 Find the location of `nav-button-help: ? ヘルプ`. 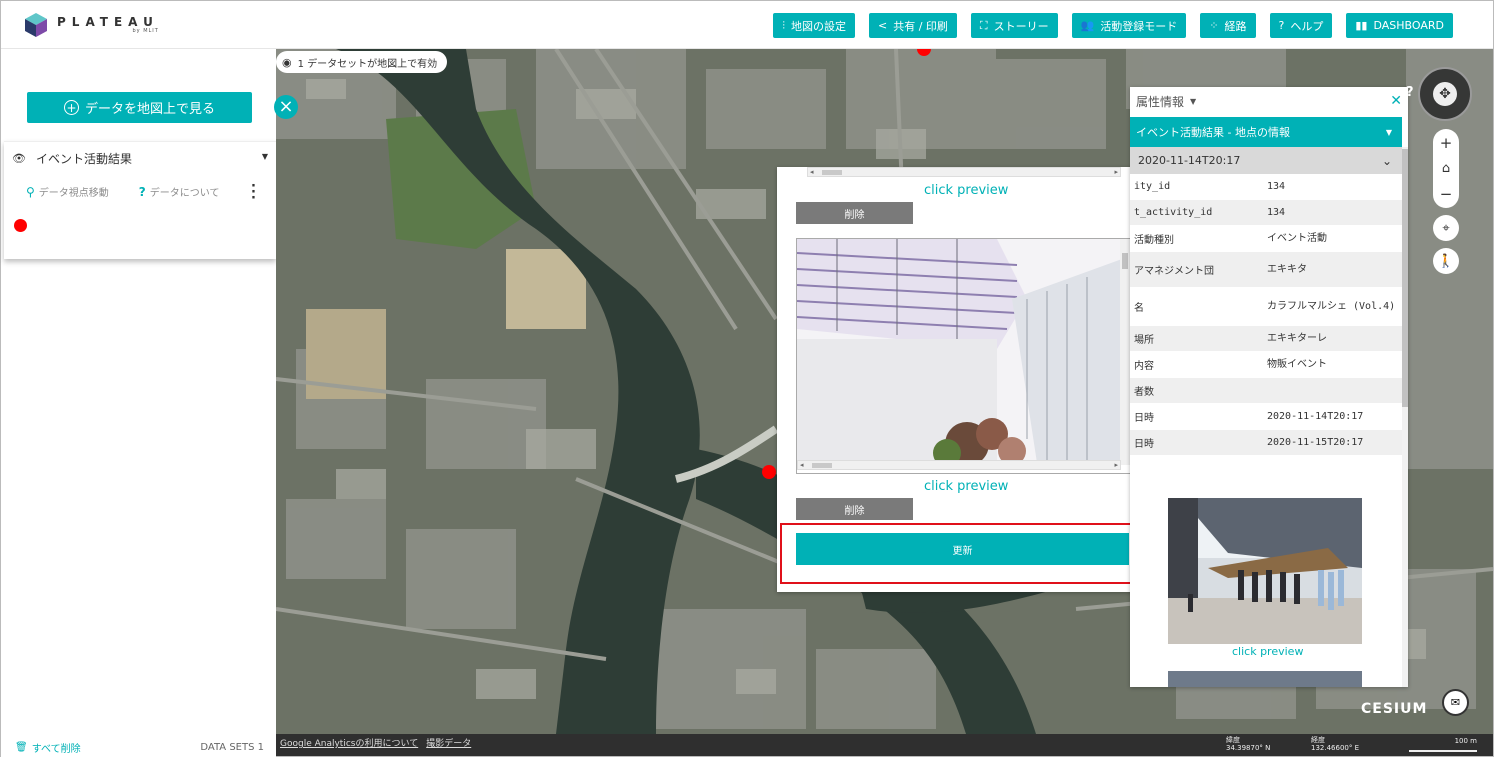

nav-button-help: ? ヘルプ is located at coordinates (1301, 25).